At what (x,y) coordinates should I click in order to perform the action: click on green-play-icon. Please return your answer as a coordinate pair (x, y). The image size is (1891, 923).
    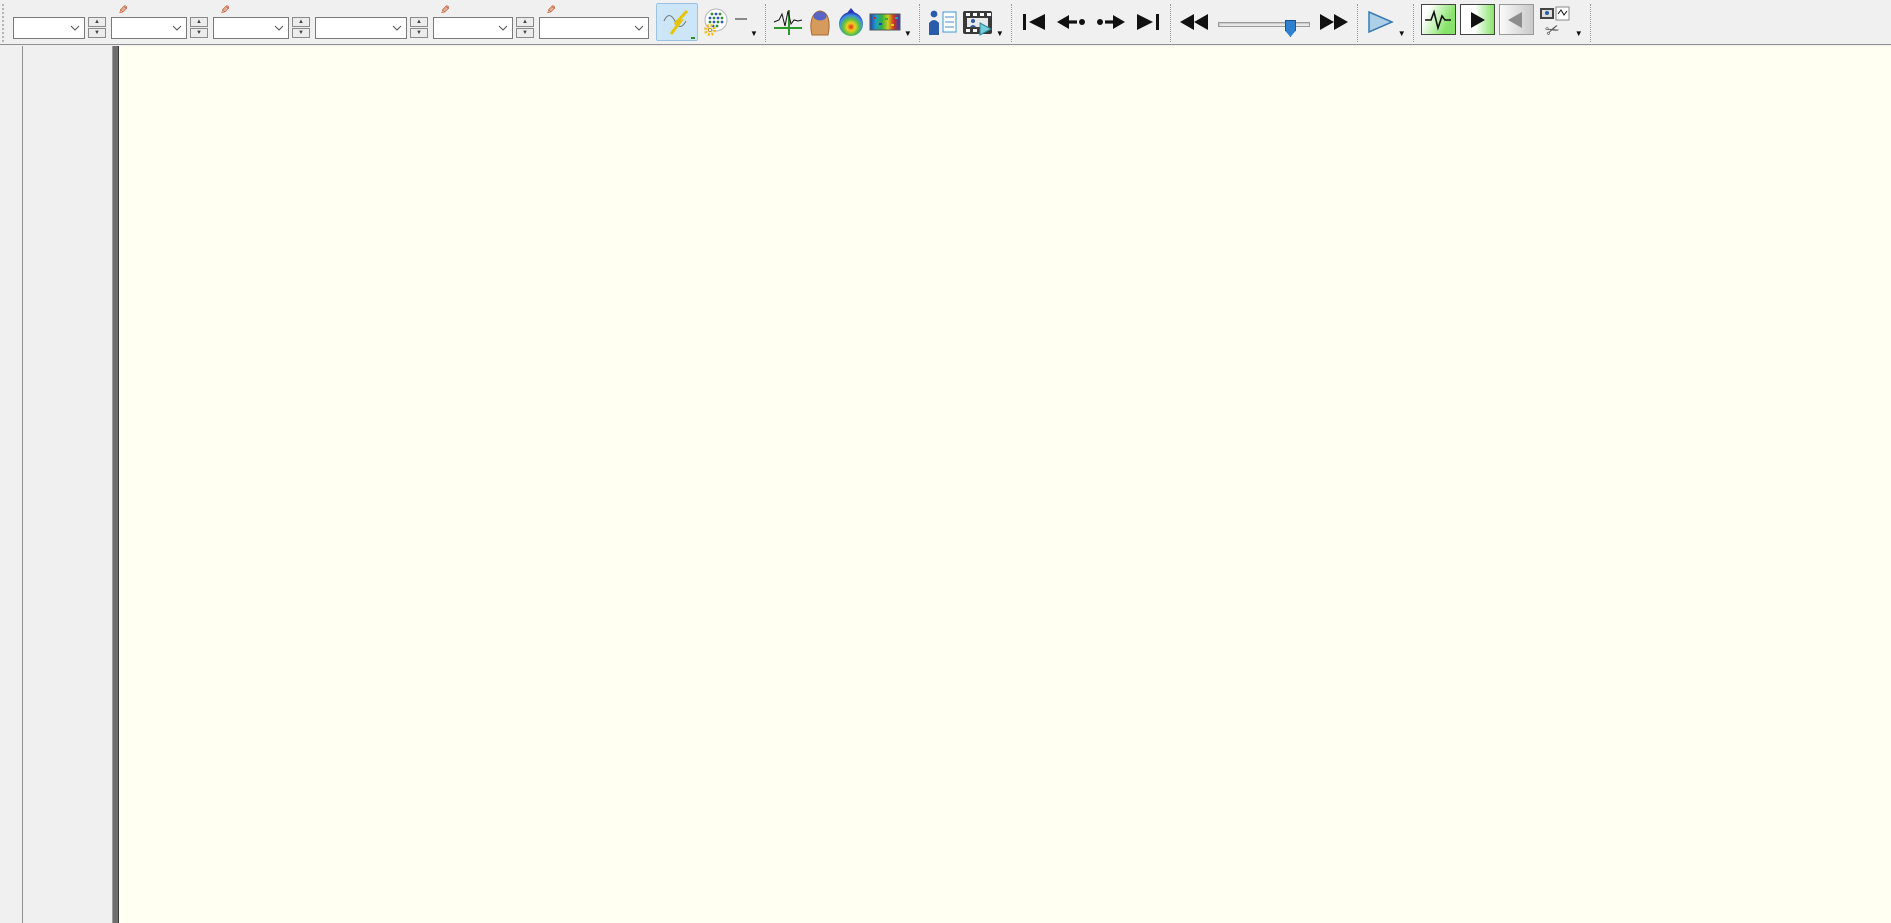
    Looking at the image, I should click on (1478, 19).